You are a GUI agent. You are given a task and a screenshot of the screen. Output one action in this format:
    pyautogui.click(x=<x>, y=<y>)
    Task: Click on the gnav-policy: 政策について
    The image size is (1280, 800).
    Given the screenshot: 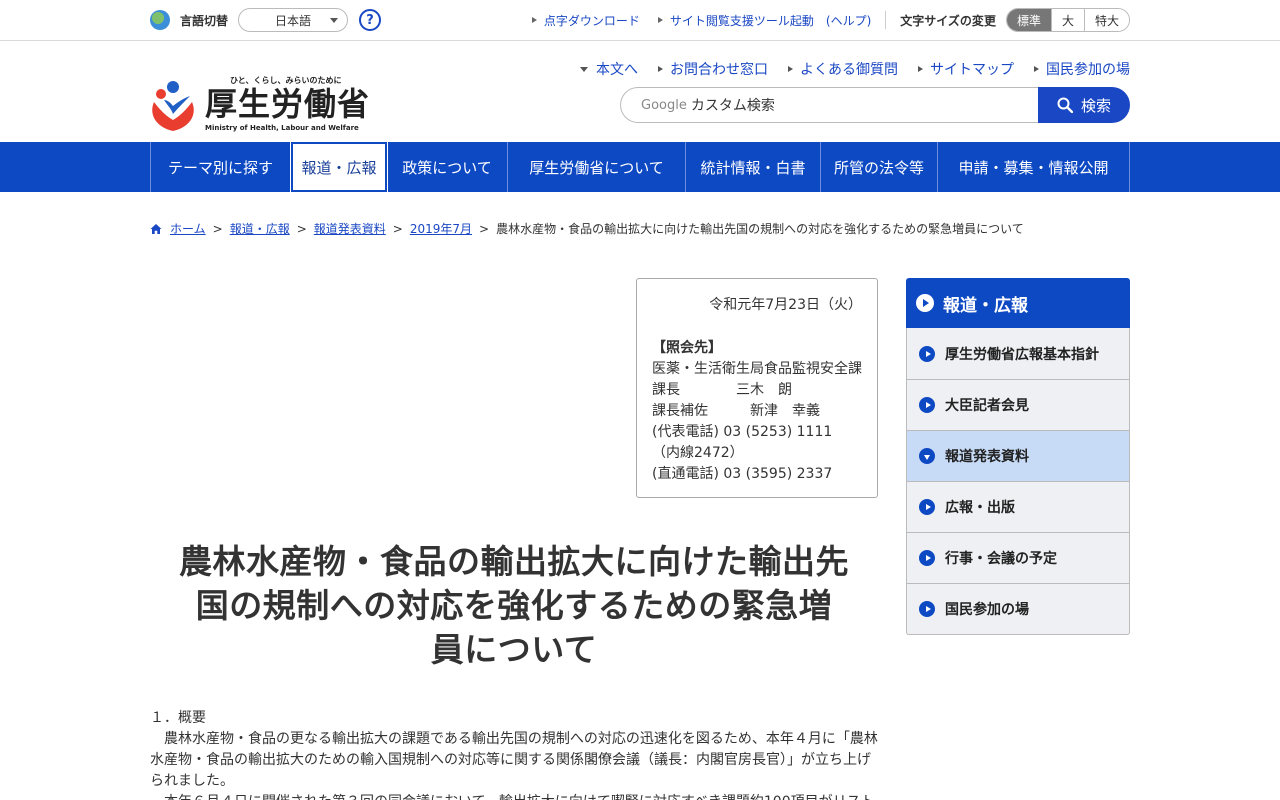 What is the action you would take?
    pyautogui.click(x=447, y=167)
    